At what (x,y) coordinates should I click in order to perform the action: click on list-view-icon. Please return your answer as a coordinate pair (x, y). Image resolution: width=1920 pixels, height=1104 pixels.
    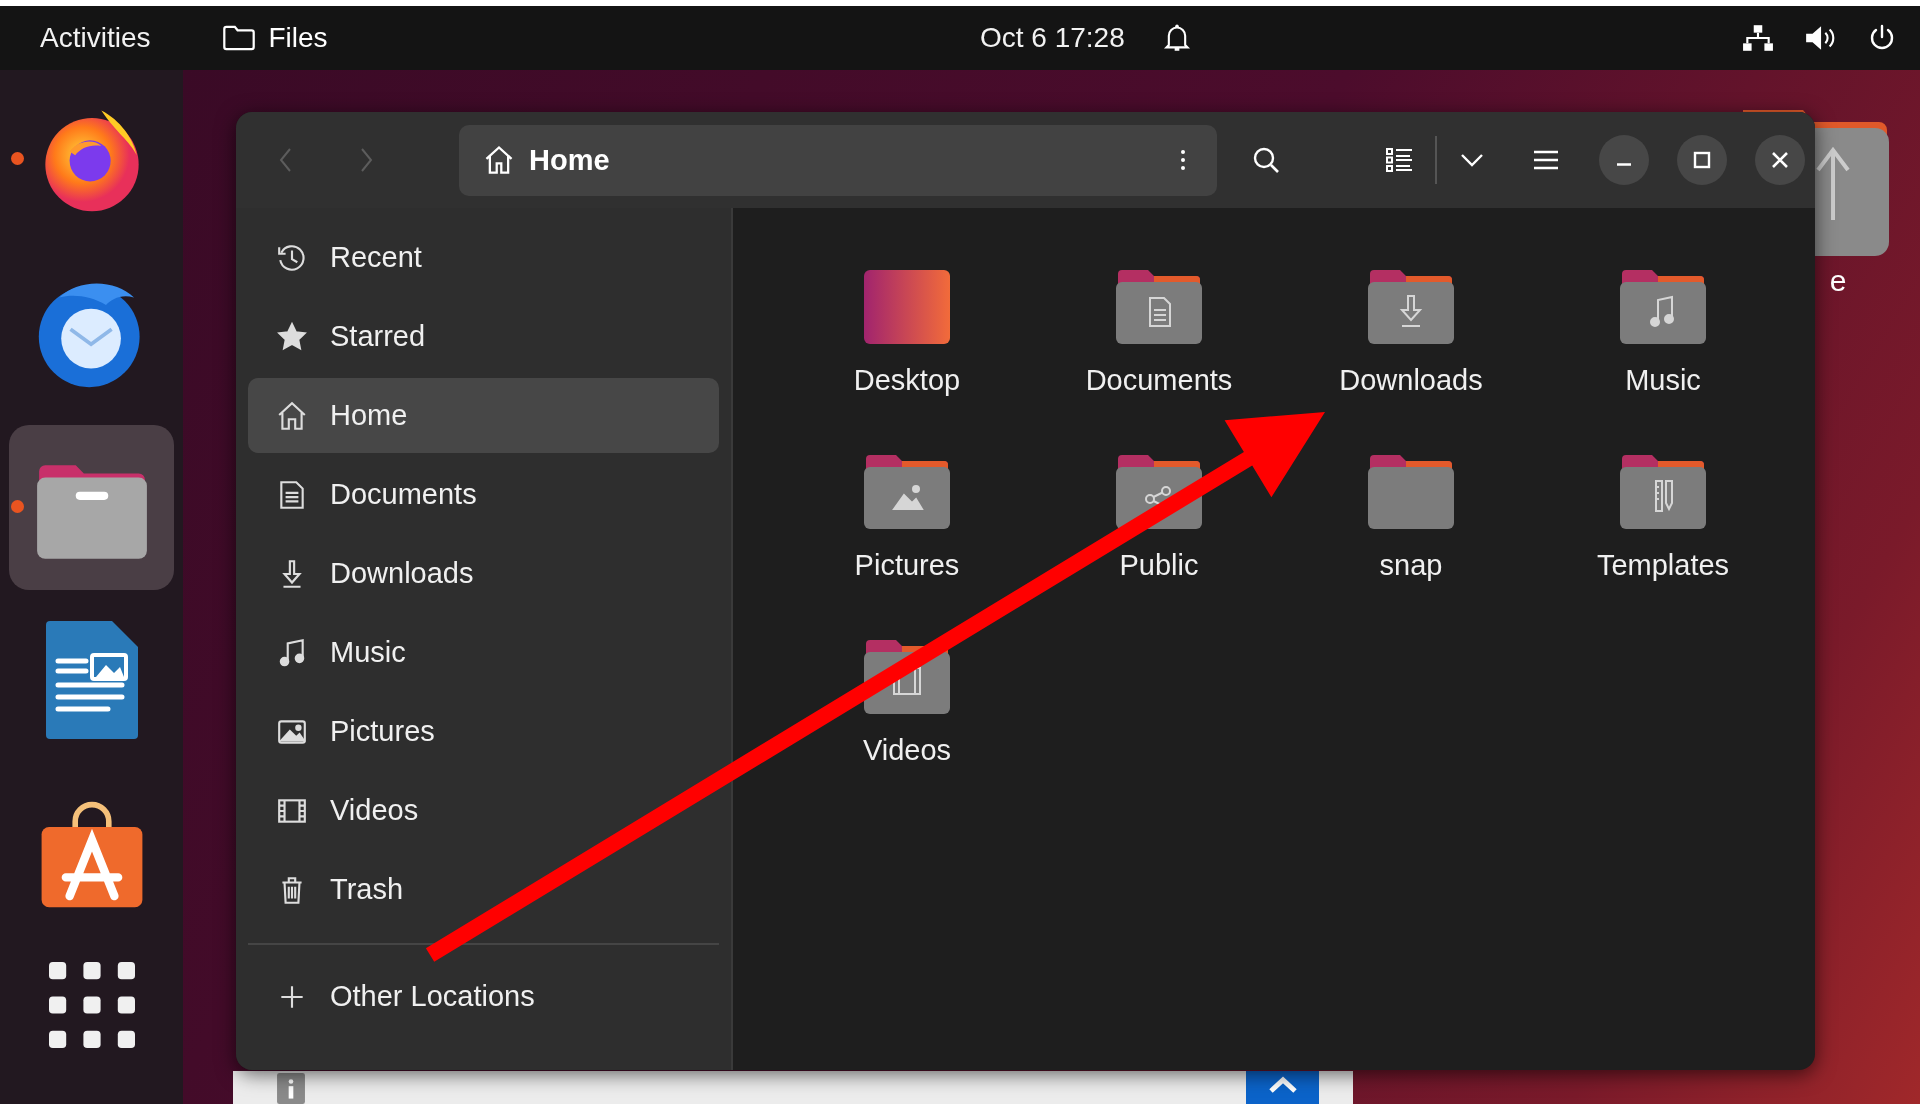
    Looking at the image, I should click on (1400, 160).